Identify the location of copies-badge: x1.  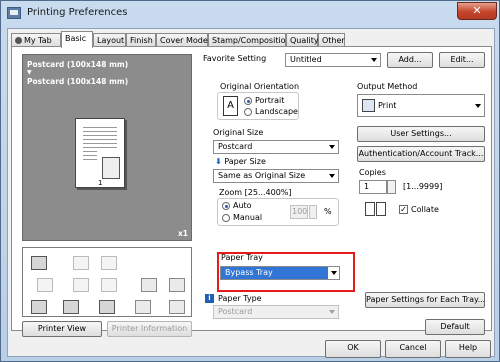
(182, 233).